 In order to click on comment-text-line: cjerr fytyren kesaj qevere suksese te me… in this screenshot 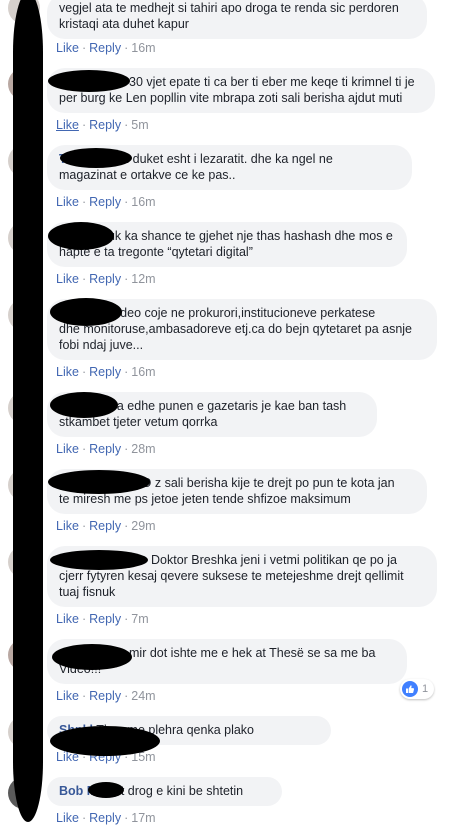, I will do `click(231, 576)`.